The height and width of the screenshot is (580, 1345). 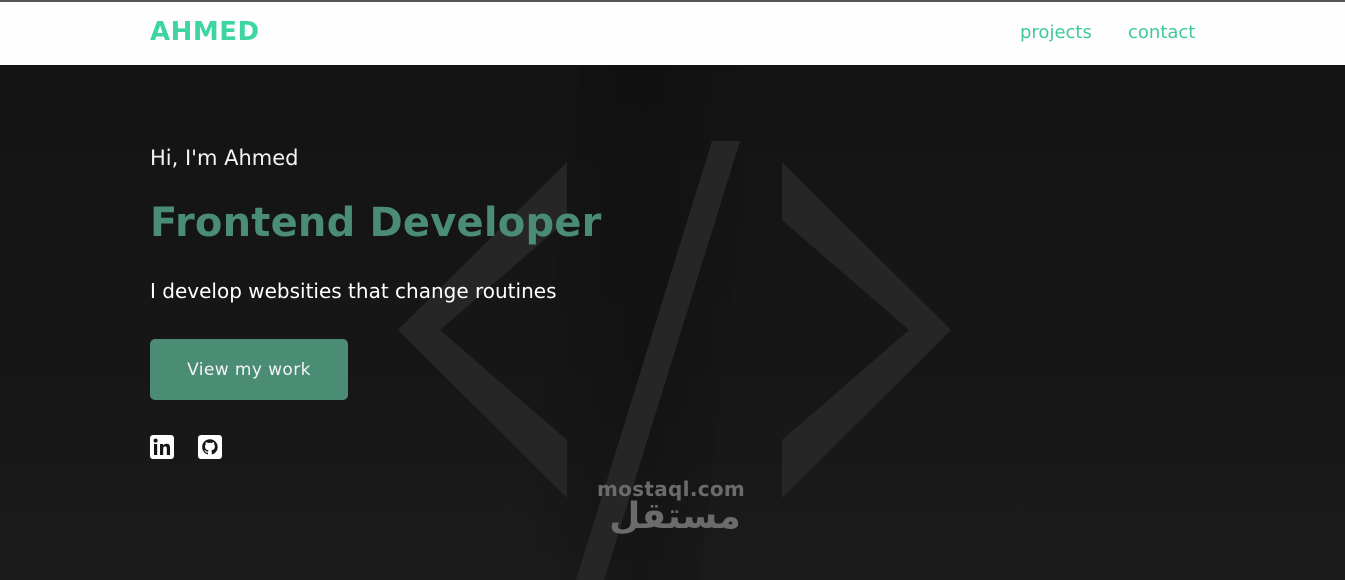 I want to click on nav-link-contact: contact, so click(x=1161, y=32).